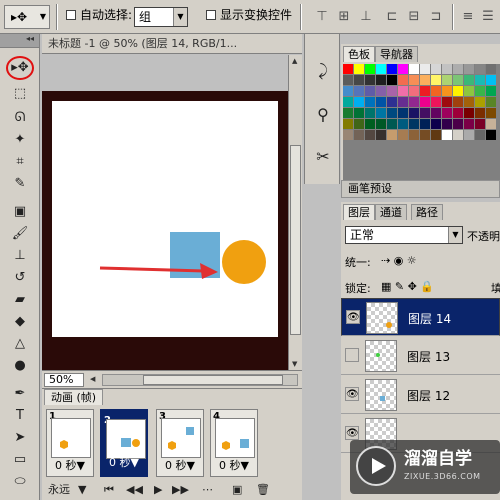 This screenshot has height=500, width=500. Describe the element at coordinates (180, 490) in the screenshot. I see `next-frame-icon: ▶▶` at that location.